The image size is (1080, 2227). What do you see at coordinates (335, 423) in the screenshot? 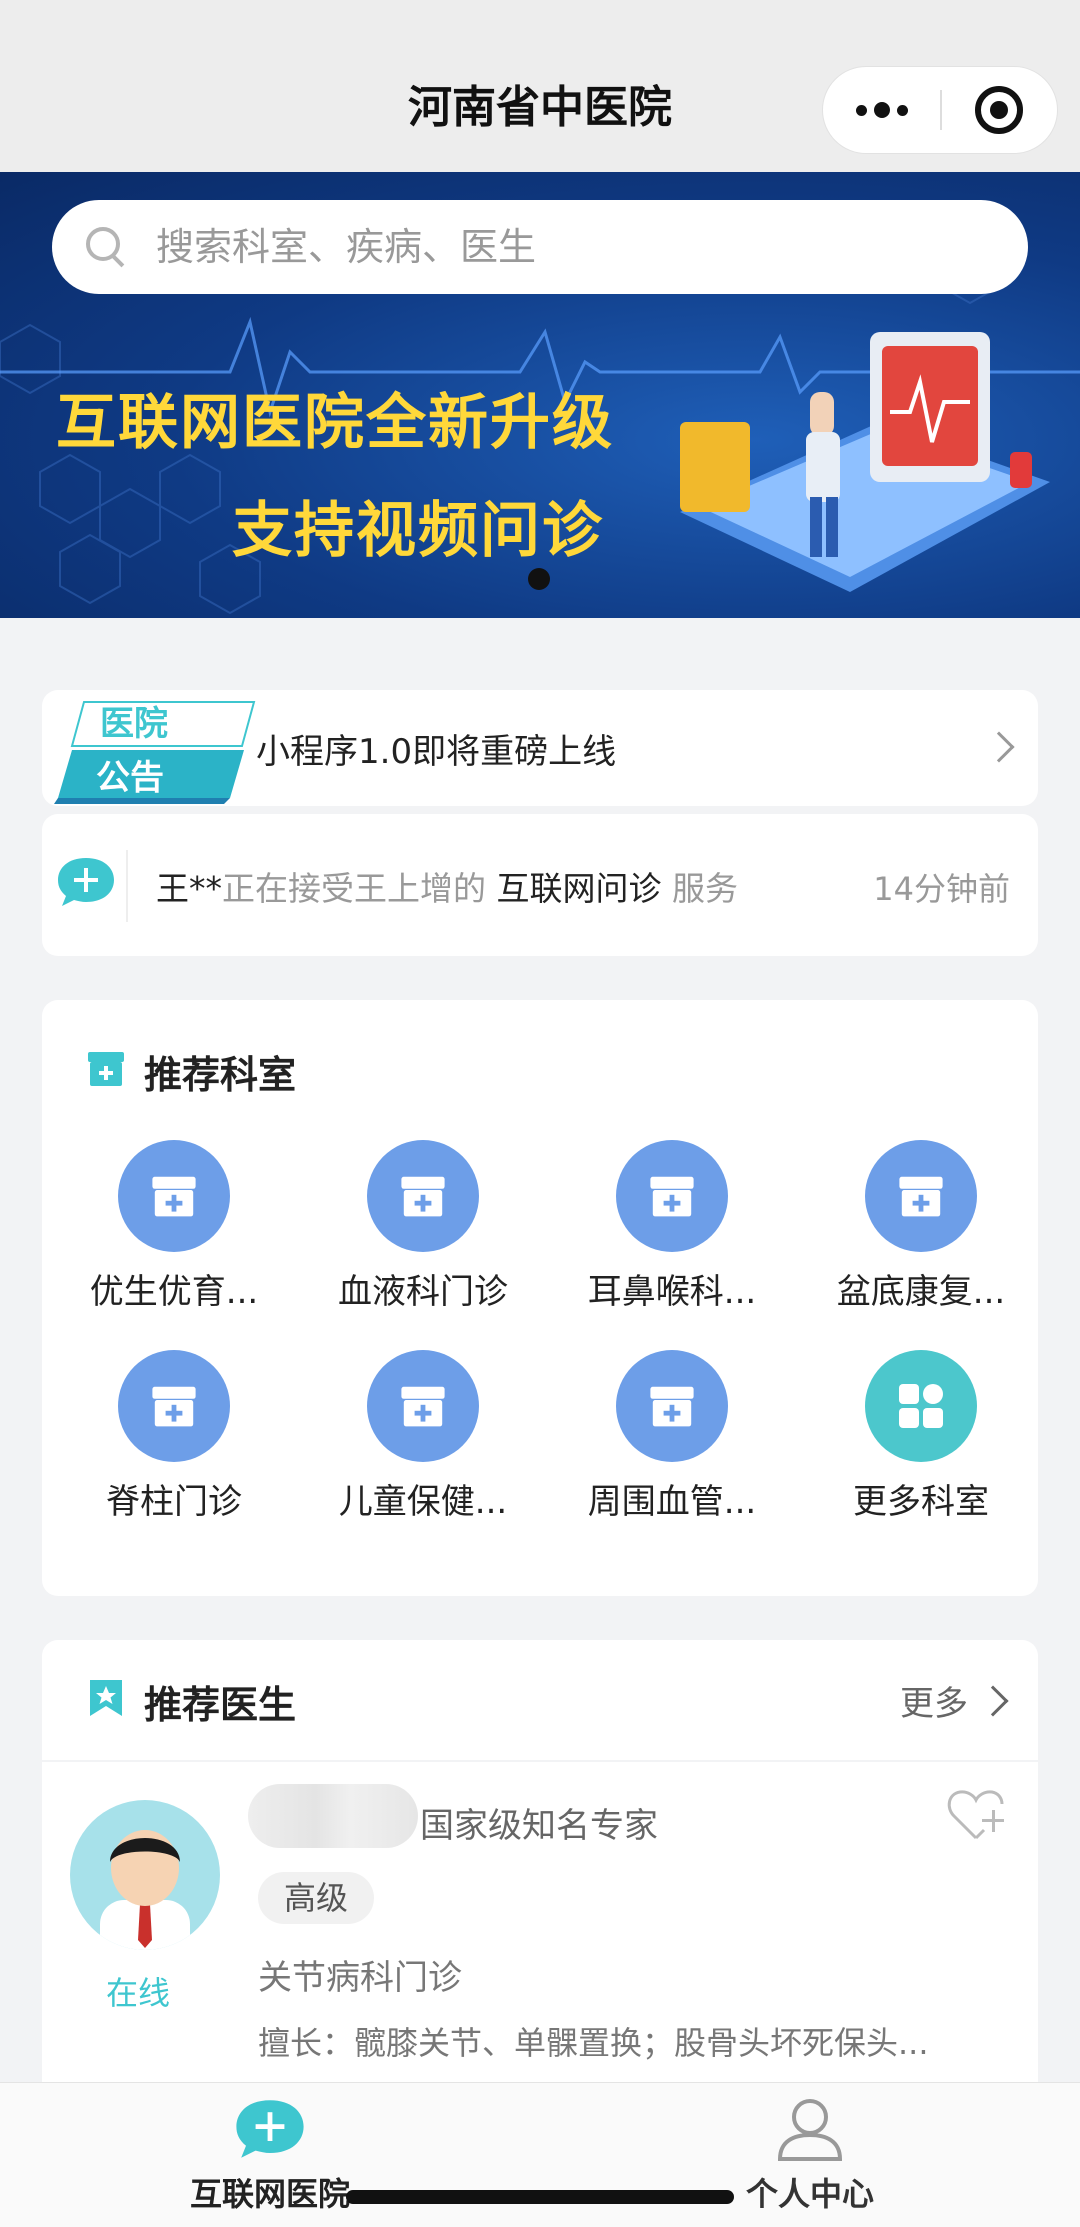
I see `banner-headline: 互联网医院全新升级` at bounding box center [335, 423].